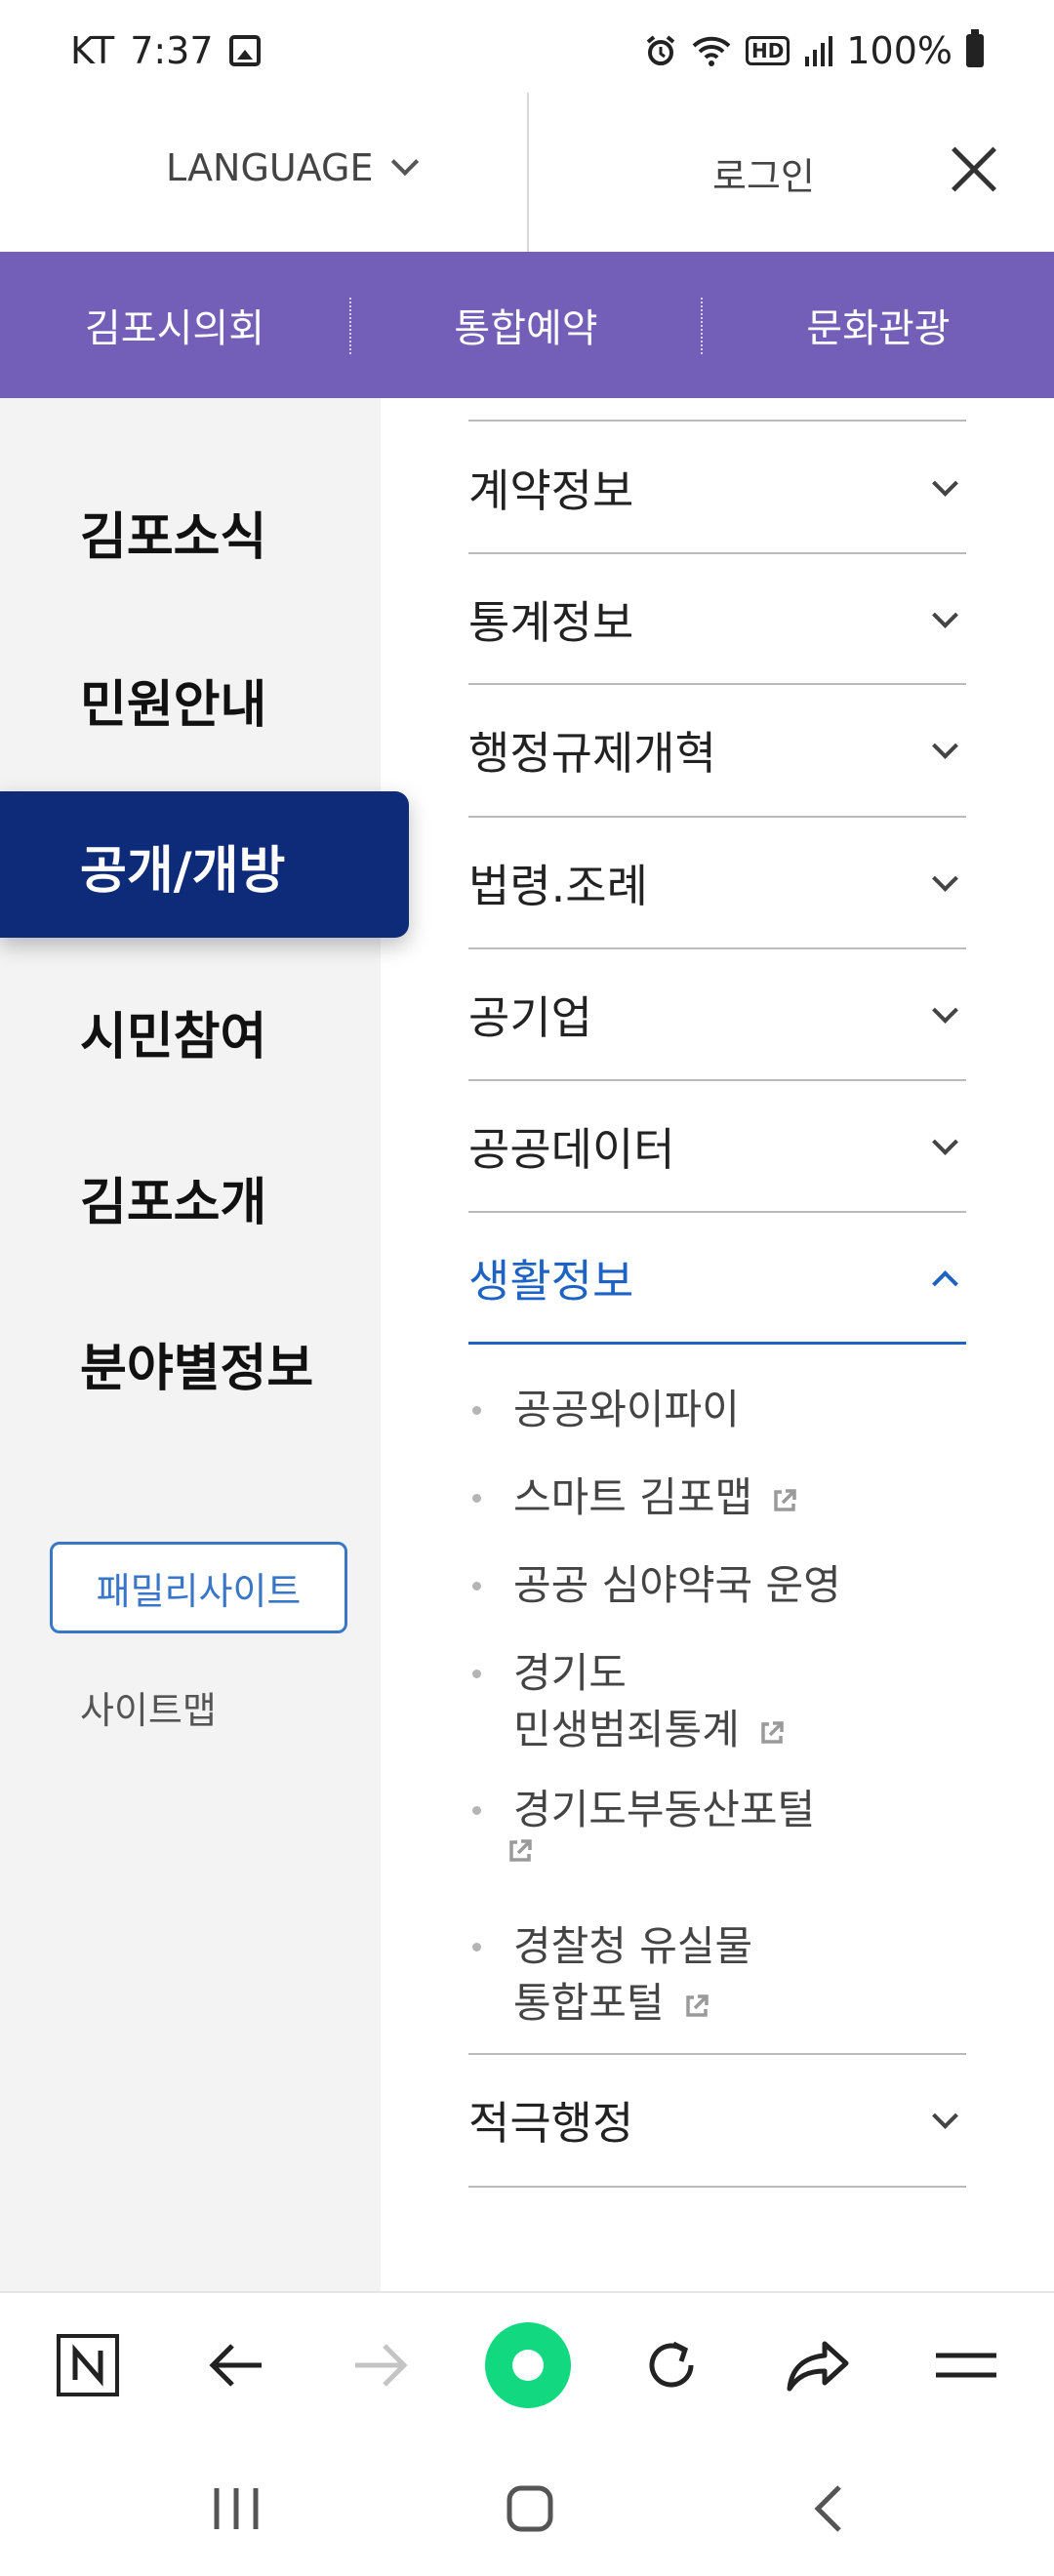 This screenshot has height=2576, width=1054. I want to click on submenu-label-wrap: 통합포털, so click(611, 2003).